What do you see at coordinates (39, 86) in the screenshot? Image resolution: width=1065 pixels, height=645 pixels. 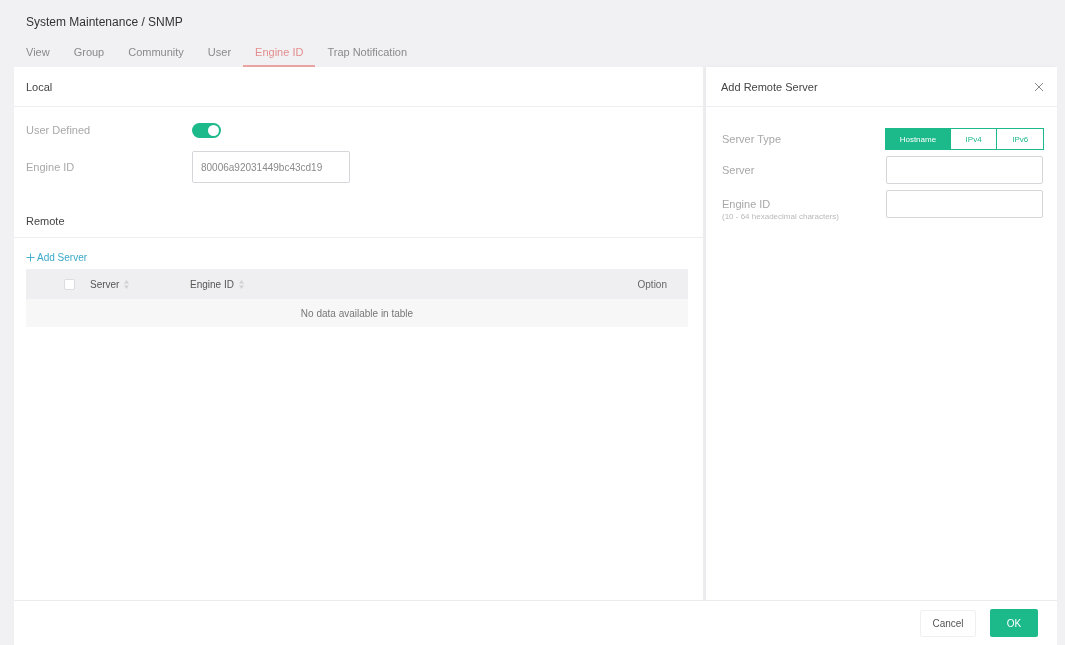 I see `section-title: Local` at bounding box center [39, 86].